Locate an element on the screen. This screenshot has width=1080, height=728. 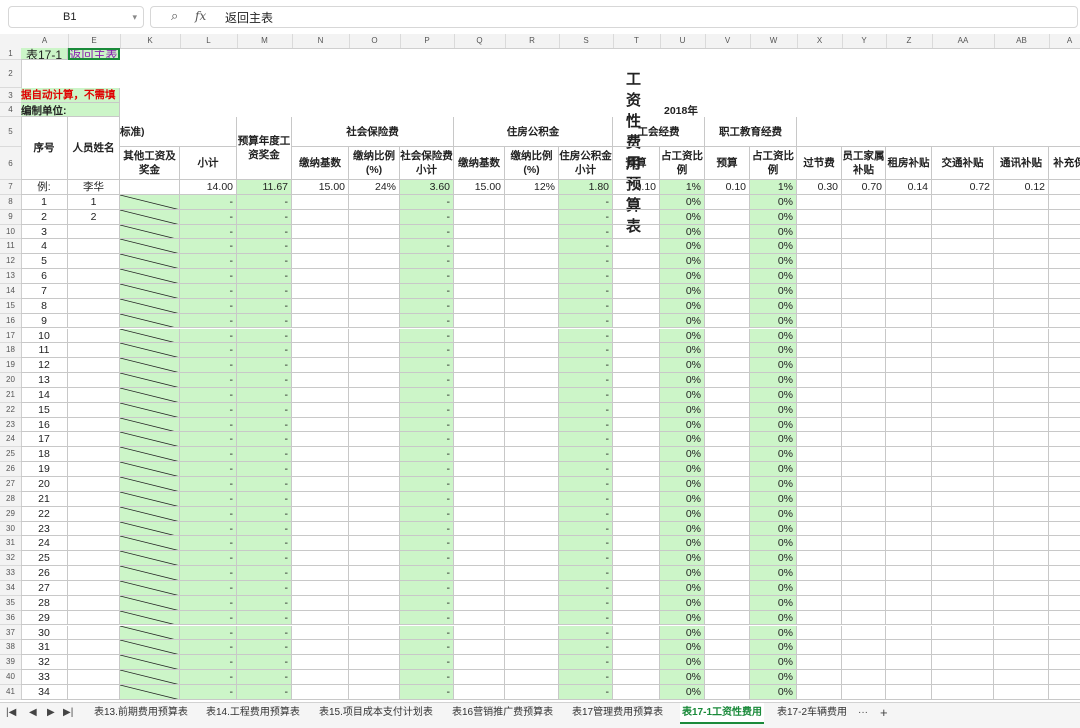
seq-cell: 7 is located at coordinates (44, 291).